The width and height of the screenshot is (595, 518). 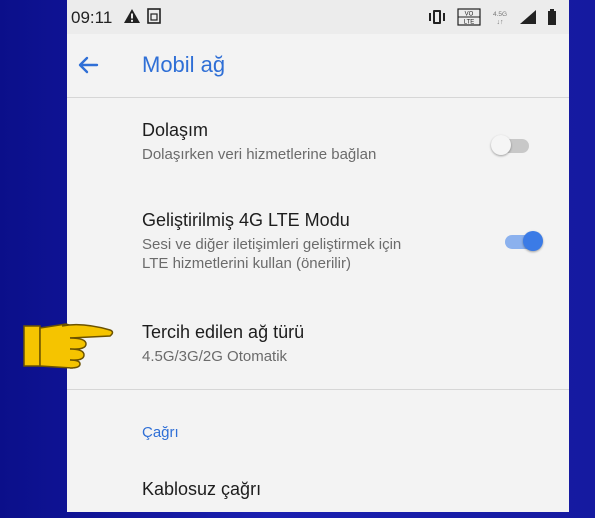 What do you see at coordinates (202, 489) in the screenshot?
I see `setting-wifi-calling-title: Kablosuz çağrı` at bounding box center [202, 489].